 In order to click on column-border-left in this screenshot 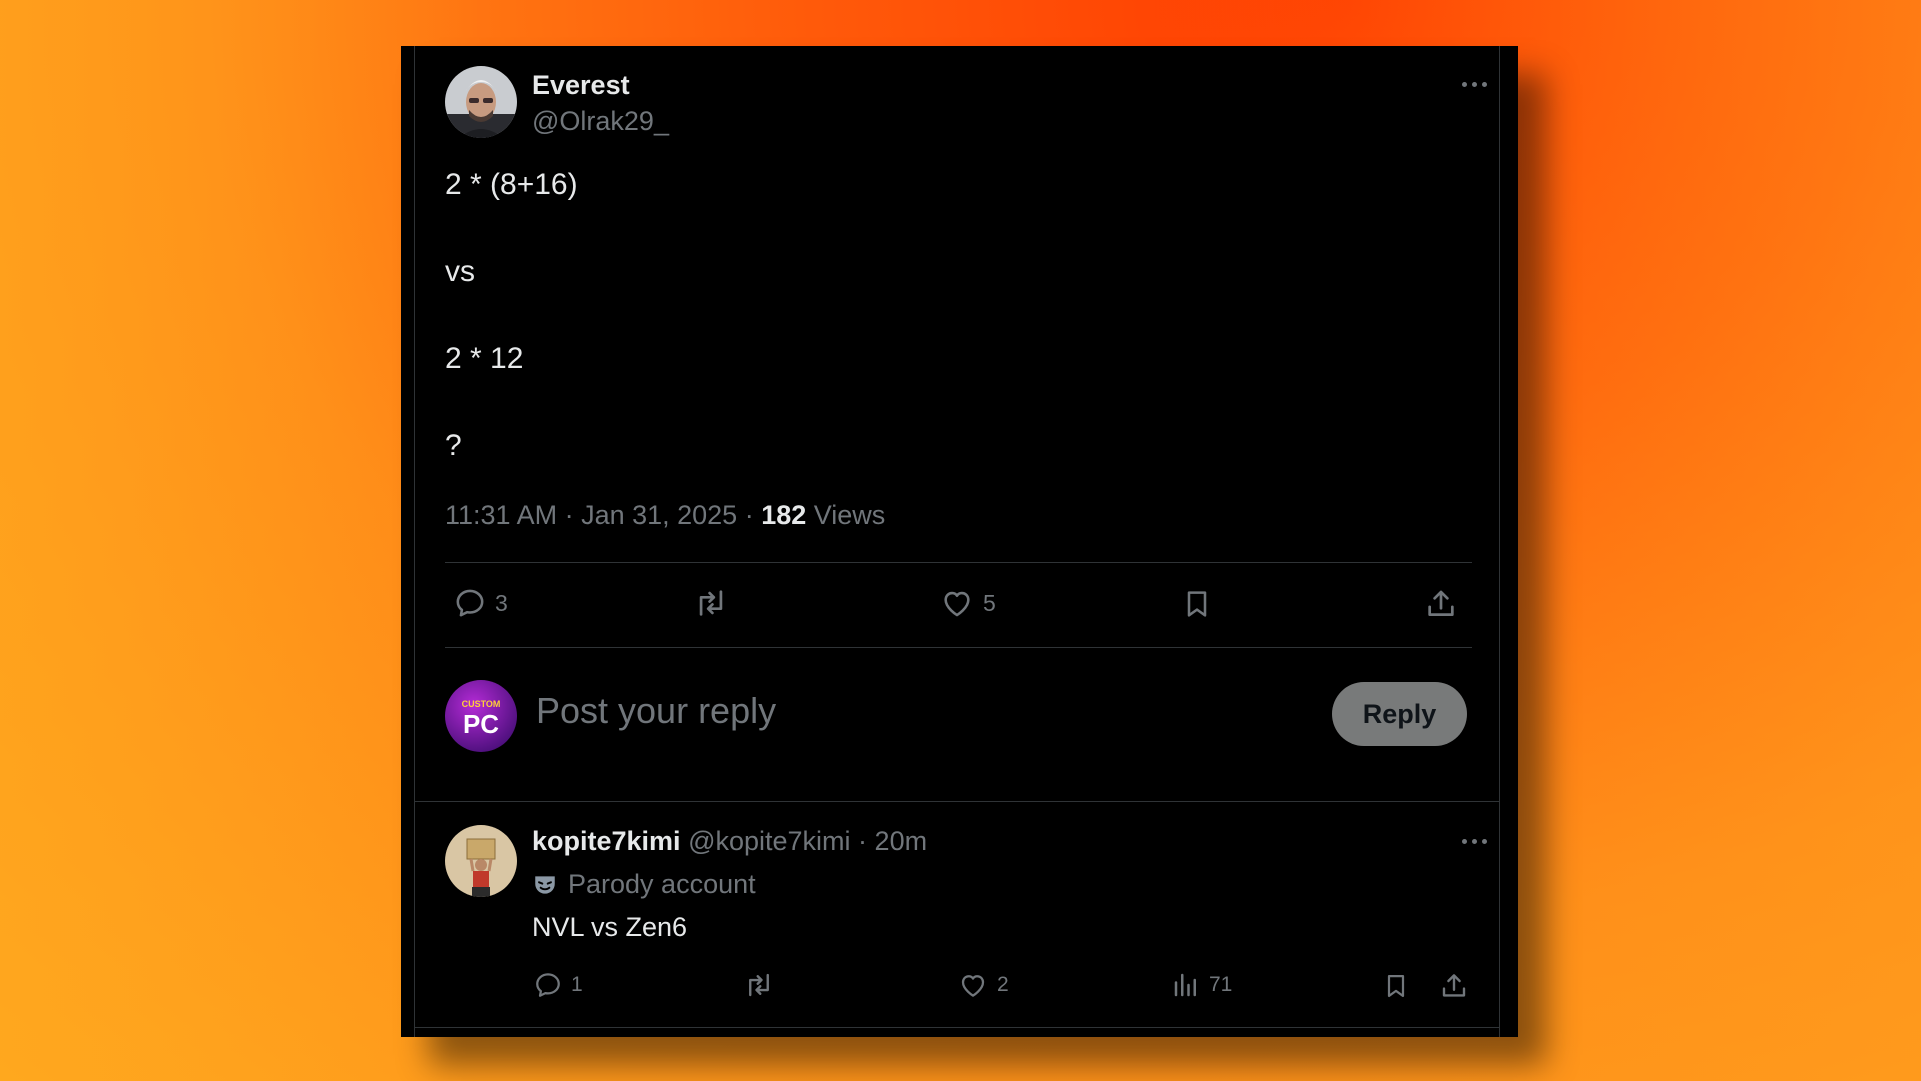, I will do `click(414, 541)`.